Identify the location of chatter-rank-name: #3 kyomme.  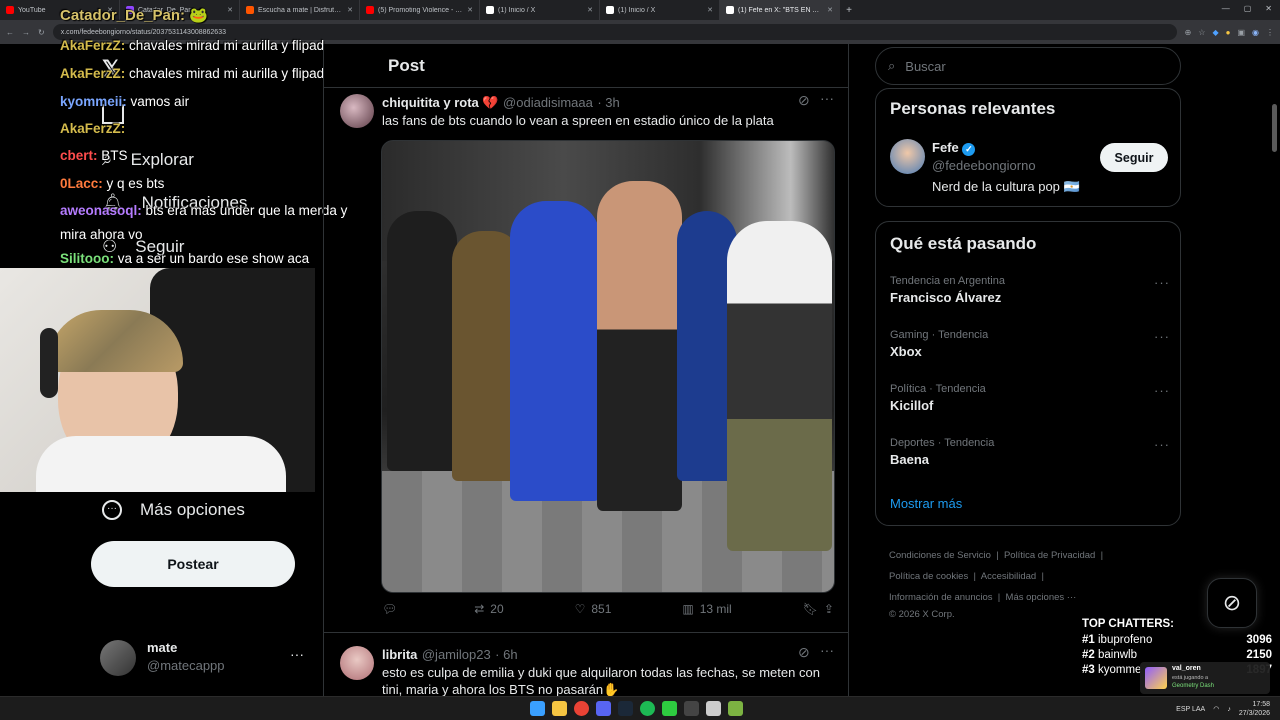
(1111, 670).